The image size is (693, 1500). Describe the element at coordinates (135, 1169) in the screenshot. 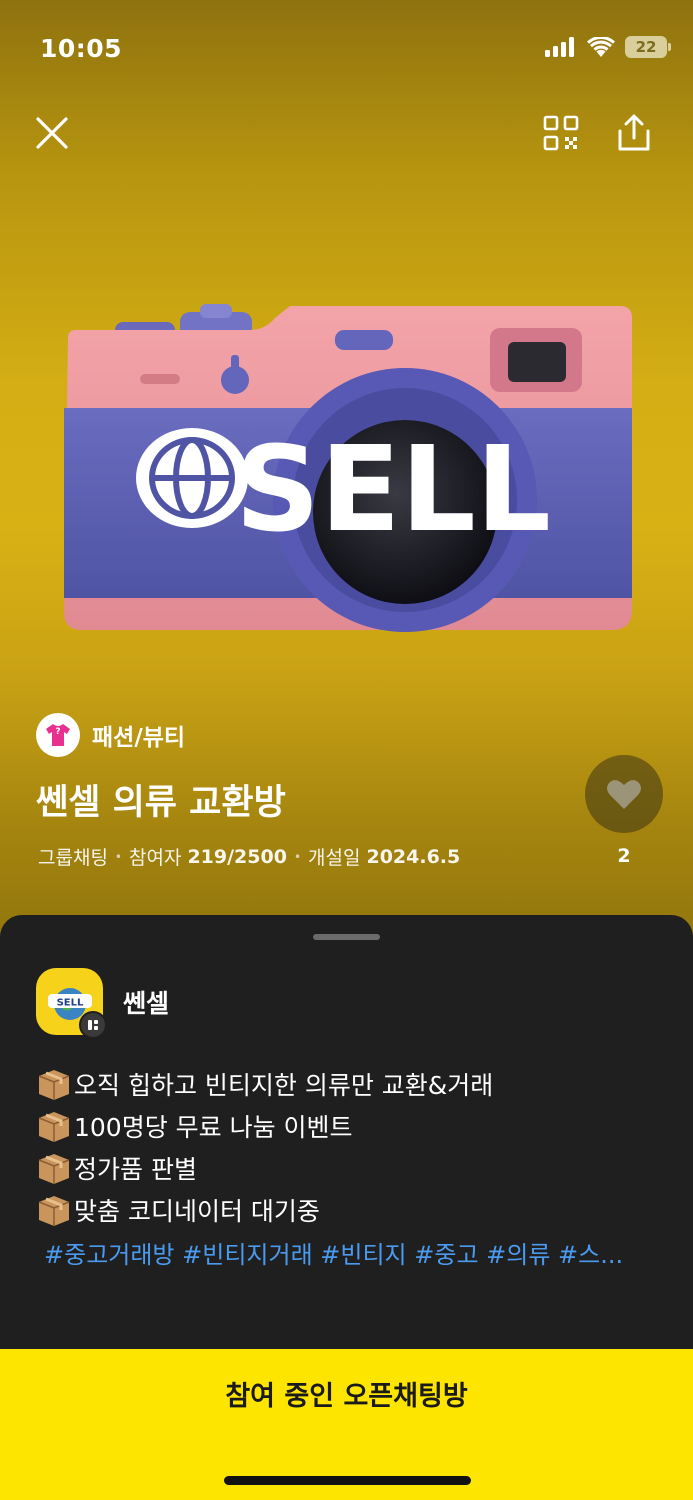

I see `description-text: 정가품 판별` at that location.